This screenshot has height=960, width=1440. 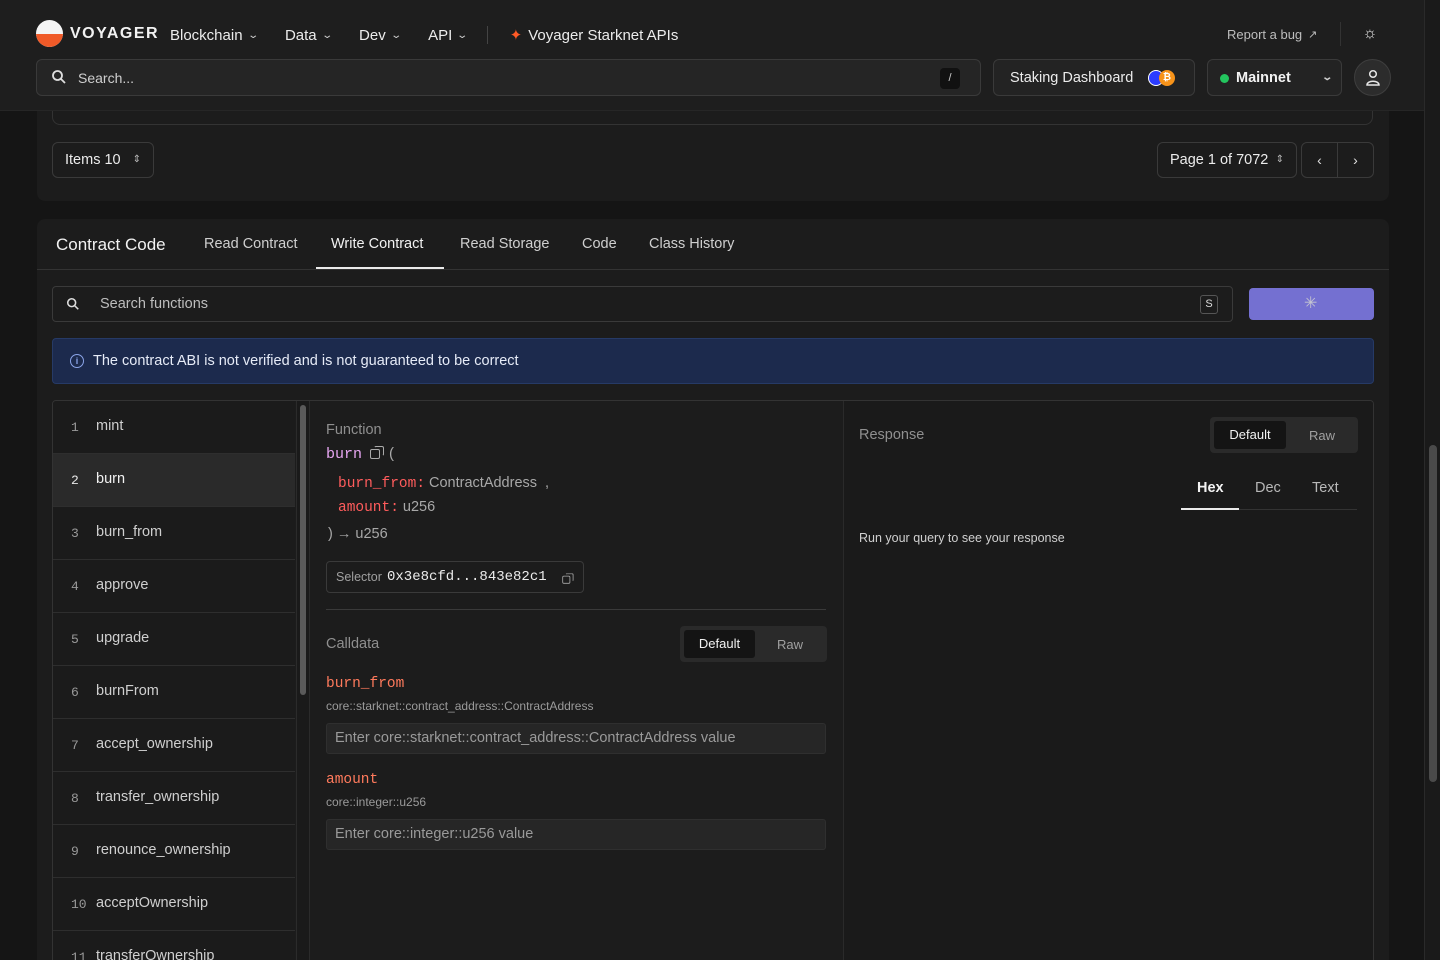 What do you see at coordinates (77, 361) in the screenshot?
I see `info-icon: i` at bounding box center [77, 361].